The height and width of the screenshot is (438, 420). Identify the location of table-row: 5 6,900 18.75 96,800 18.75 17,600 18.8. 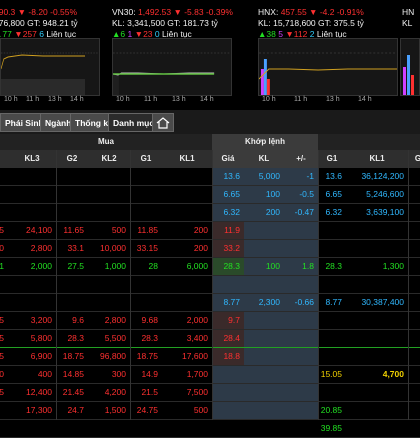
(210, 357).